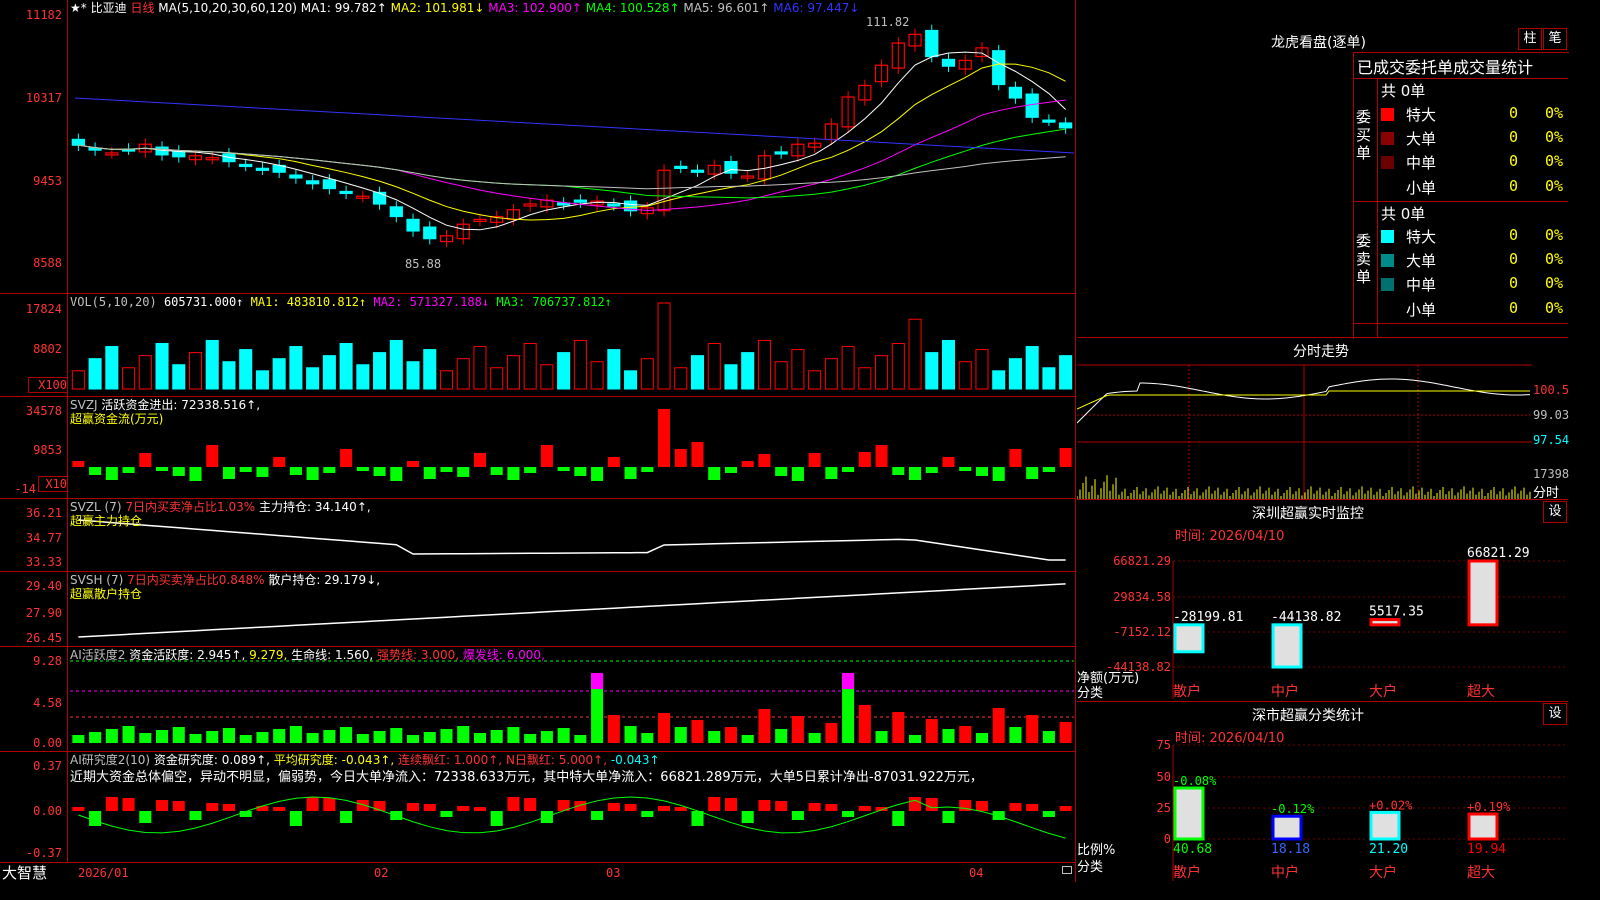 Image resolution: width=1600 pixels, height=900 pixels. Describe the element at coordinates (43, 15) in the screenshot. I see `kline-ytick: 11182` at that location.